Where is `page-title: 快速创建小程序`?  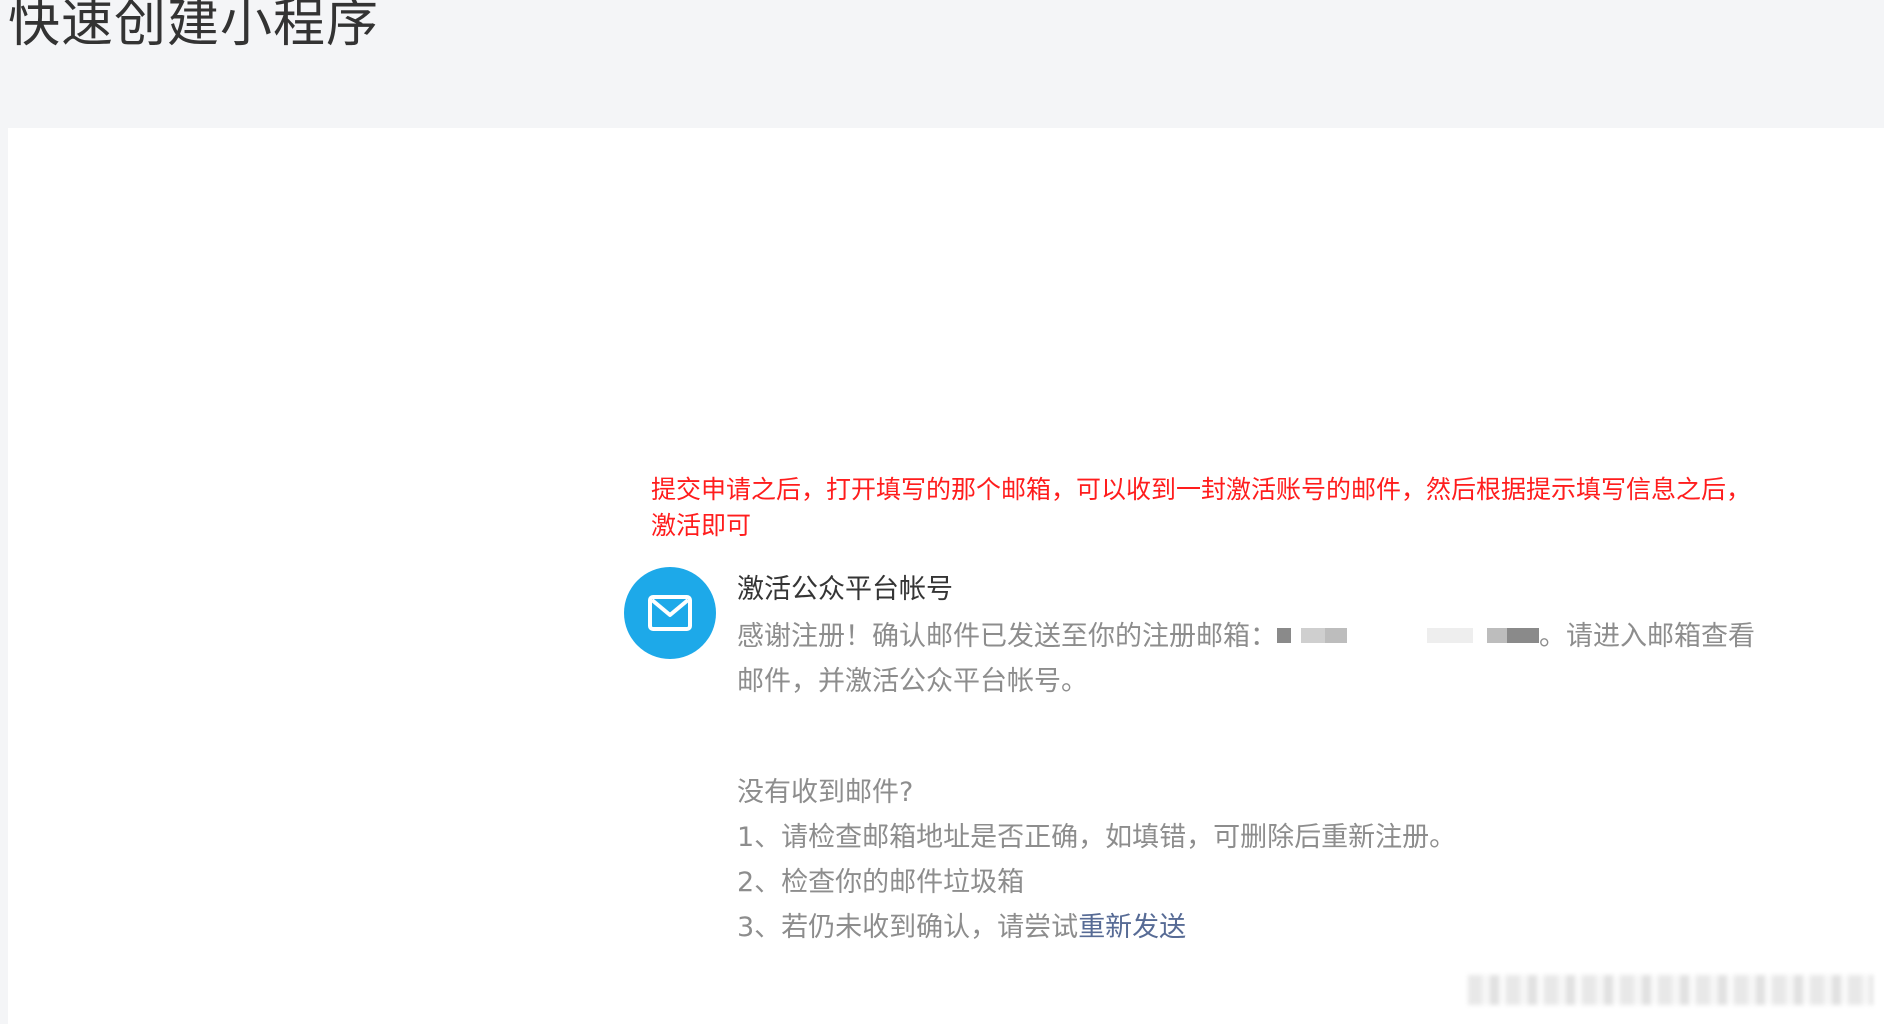 page-title: 快速创建小程序 is located at coordinates (194, 27).